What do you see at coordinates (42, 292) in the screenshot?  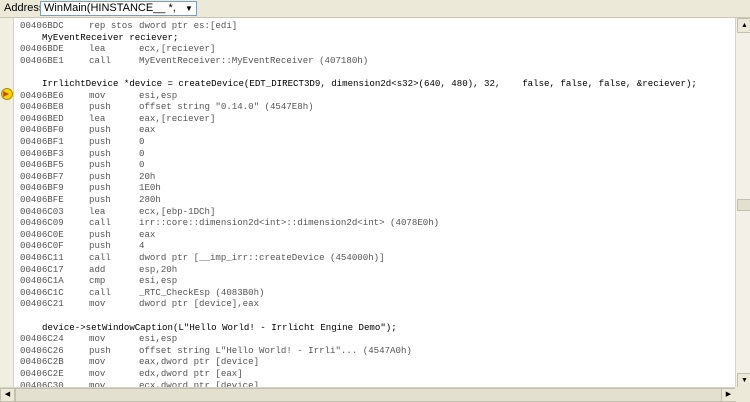 I see `instruction-address: 00406C1C` at bounding box center [42, 292].